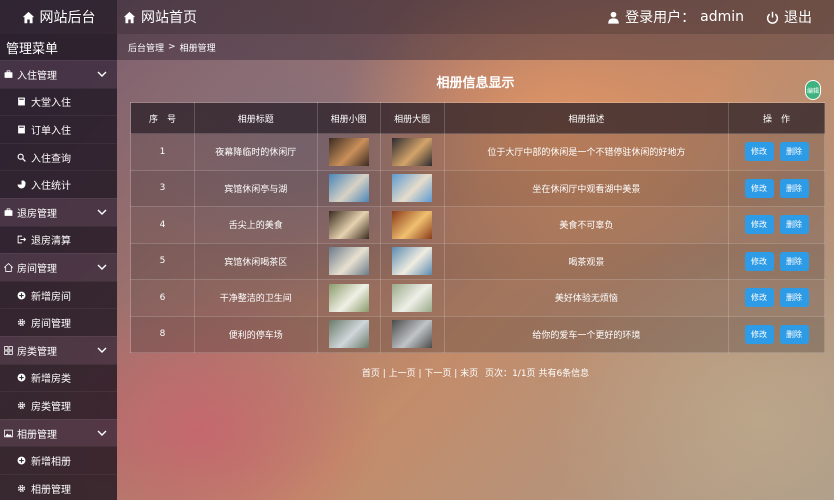 This screenshot has width=834, height=500. Describe the element at coordinates (58, 211) in the screenshot. I see `sidebar-group-checkout: 退房管理` at that location.